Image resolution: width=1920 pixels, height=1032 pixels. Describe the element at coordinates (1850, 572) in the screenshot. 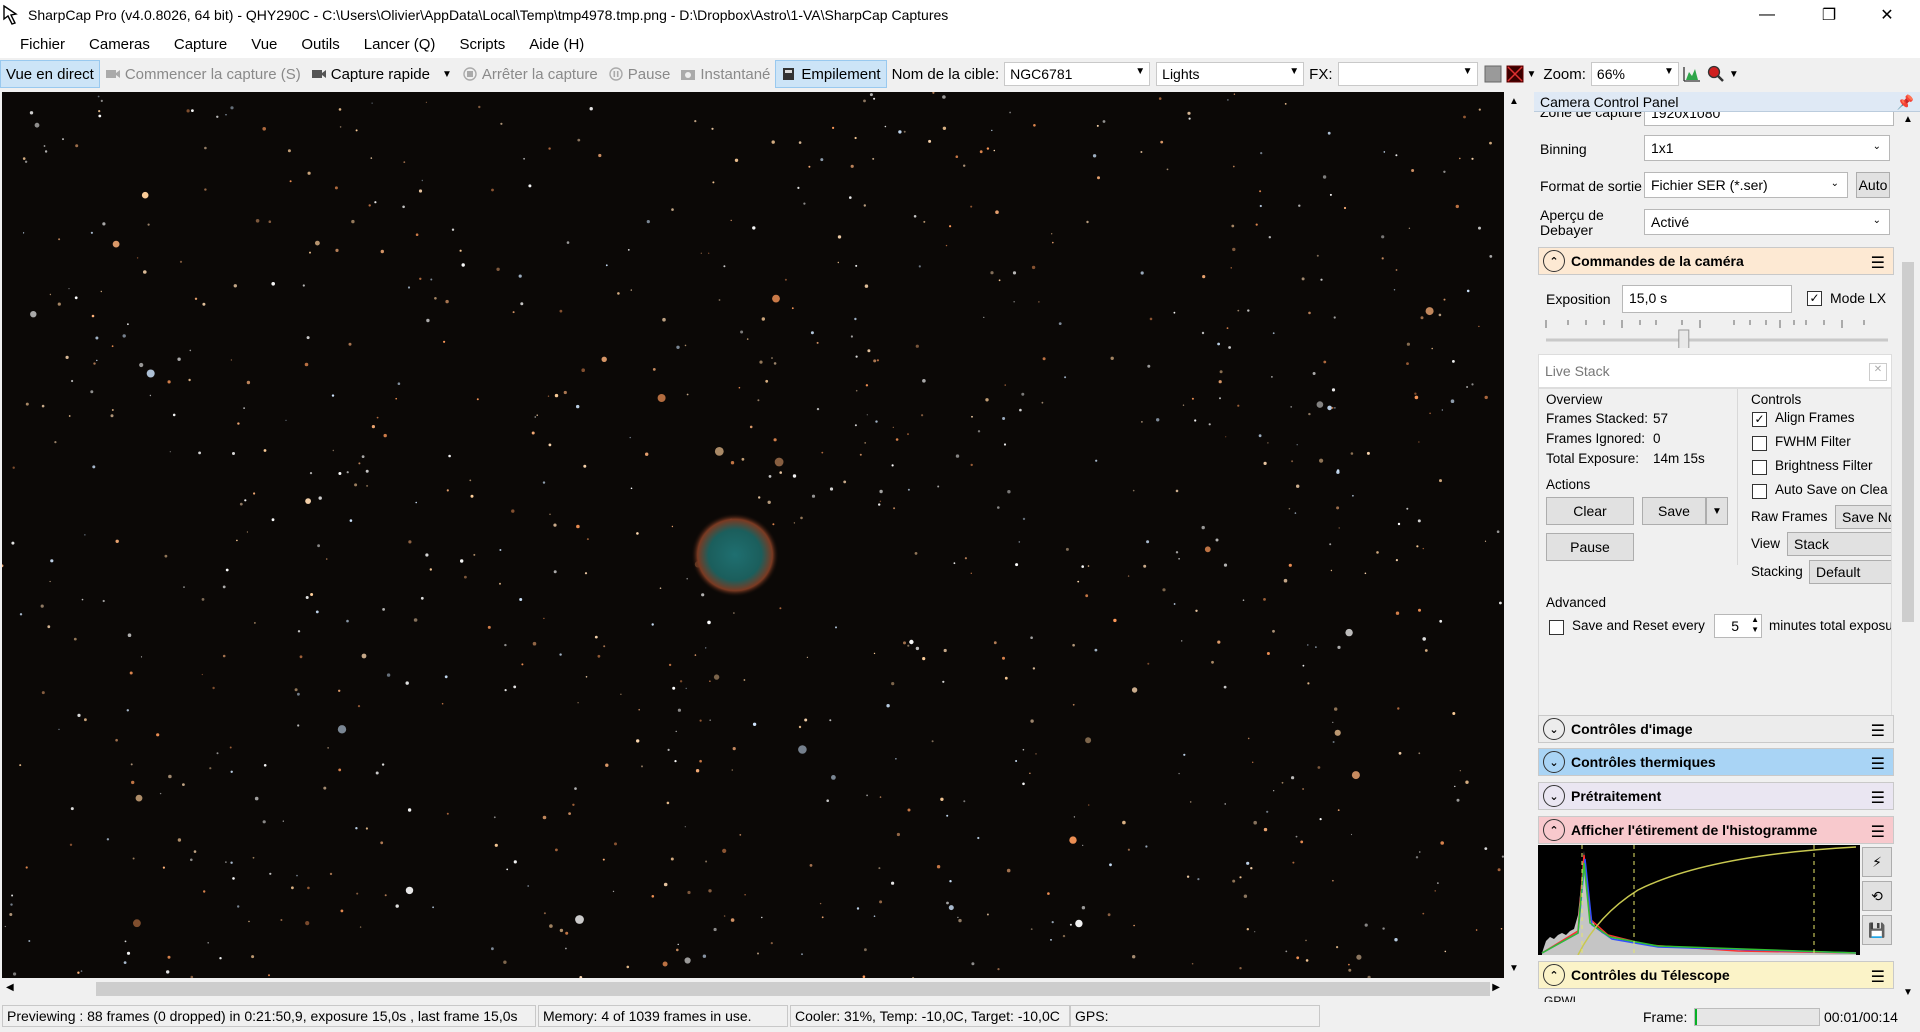

I see `stacking-combo: Default` at that location.